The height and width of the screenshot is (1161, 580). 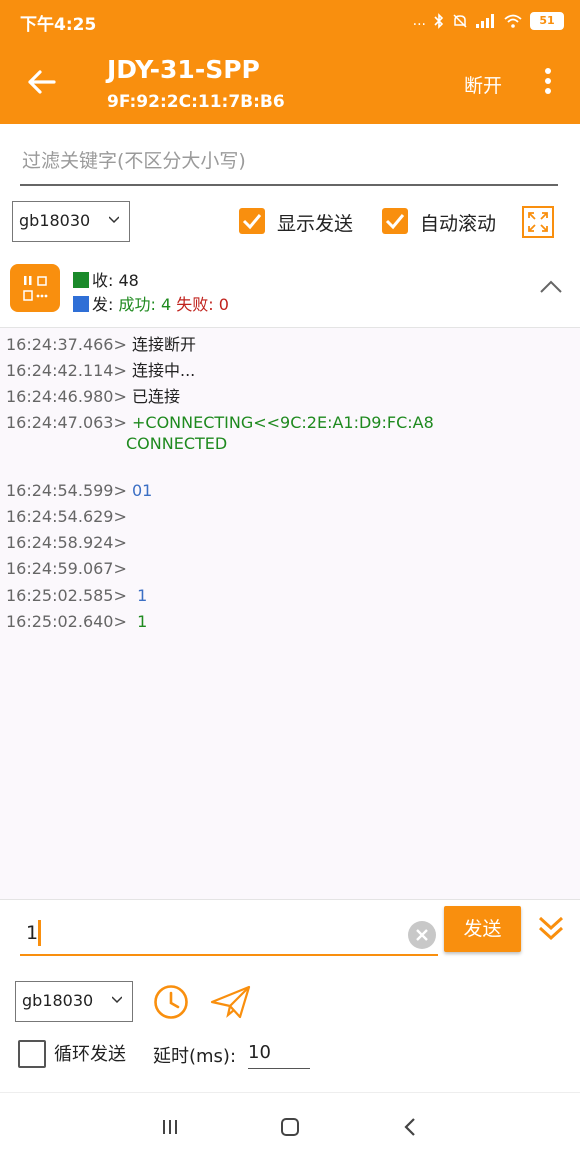 I want to click on send-count: 发: 成功: 4 失败: 0, so click(x=151, y=303).